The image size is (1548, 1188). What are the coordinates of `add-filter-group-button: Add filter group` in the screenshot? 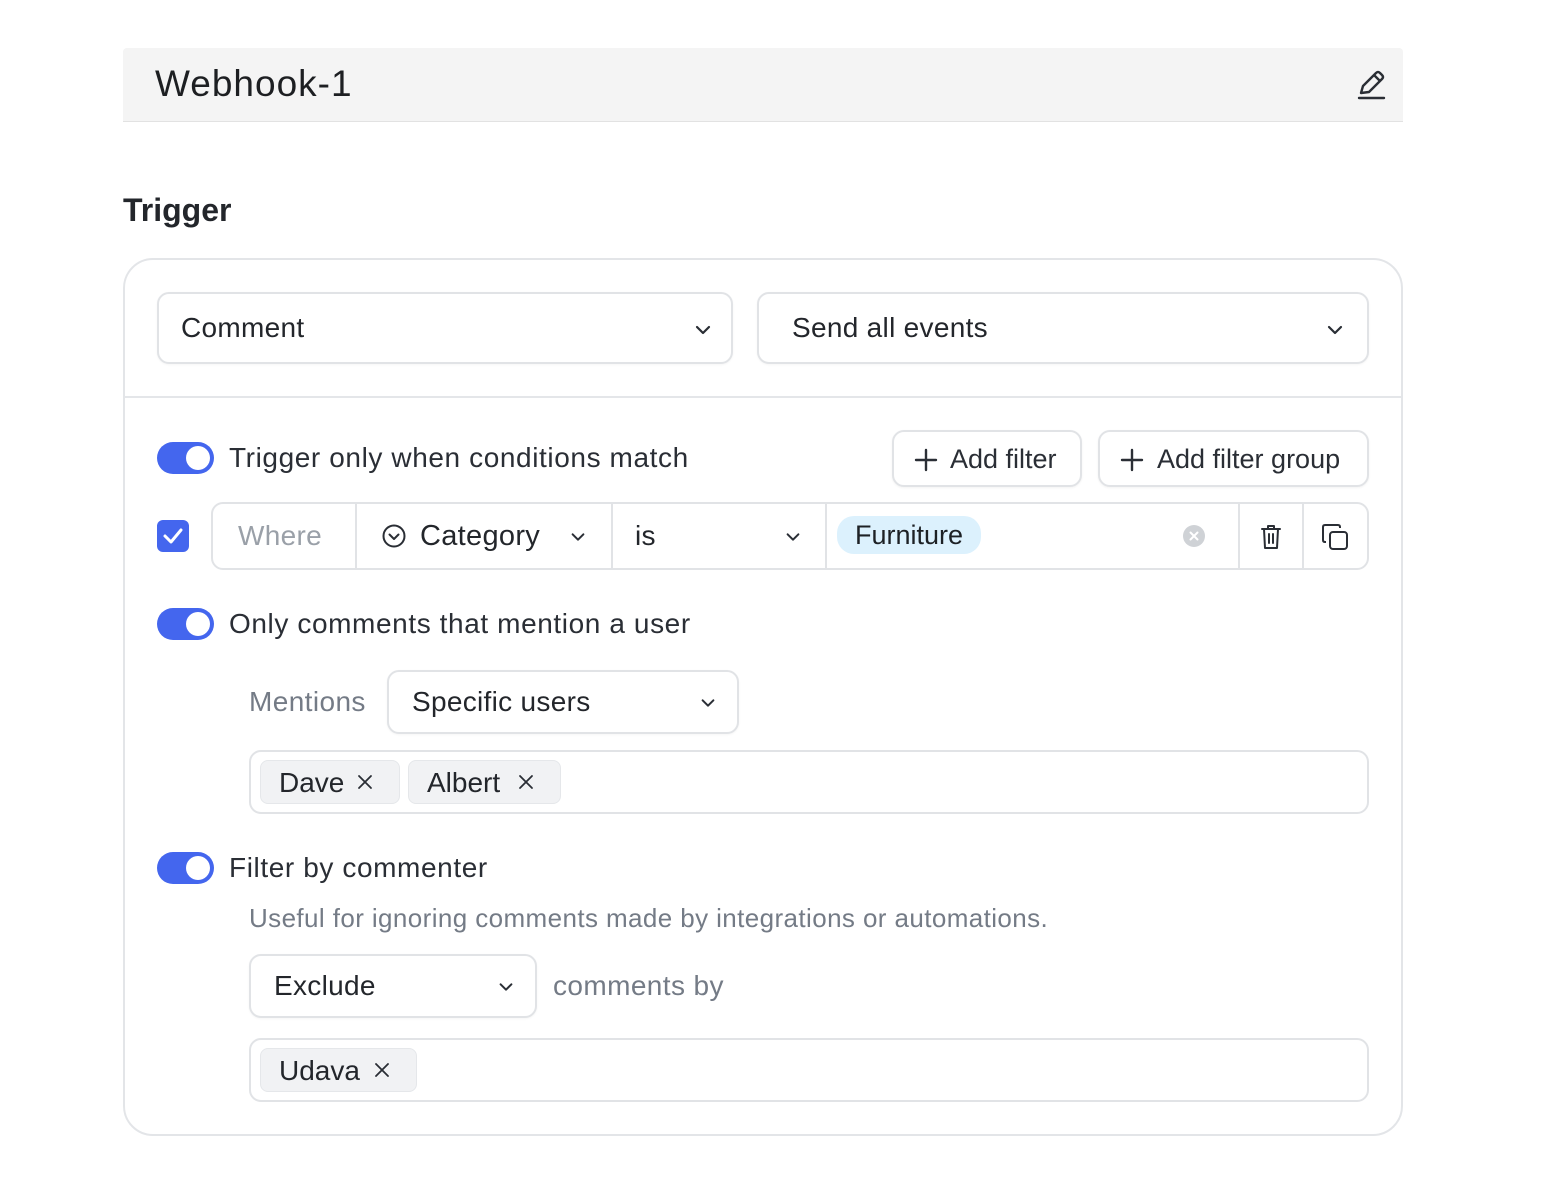 It's located at (1233, 458).